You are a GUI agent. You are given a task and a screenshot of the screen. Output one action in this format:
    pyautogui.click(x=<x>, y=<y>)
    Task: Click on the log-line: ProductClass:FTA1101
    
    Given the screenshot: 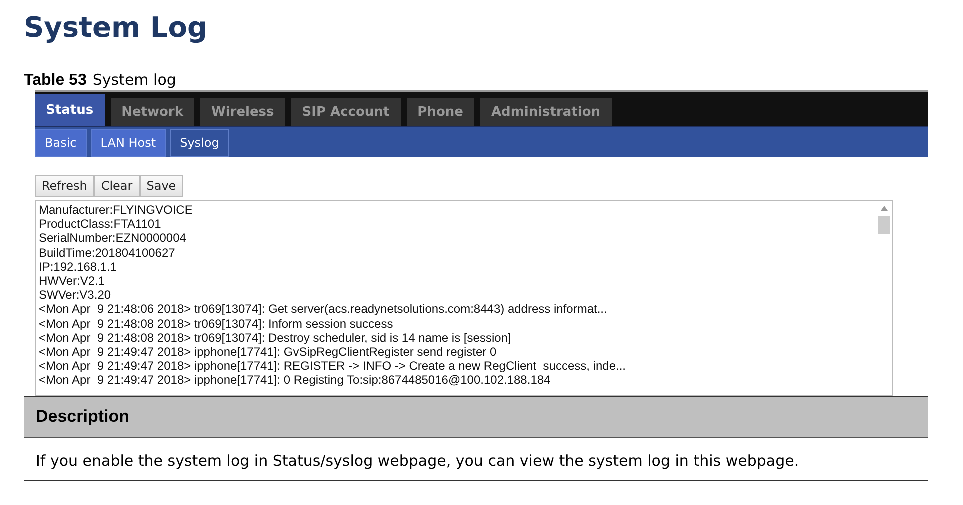 What is the action you would take?
    pyautogui.click(x=100, y=224)
    